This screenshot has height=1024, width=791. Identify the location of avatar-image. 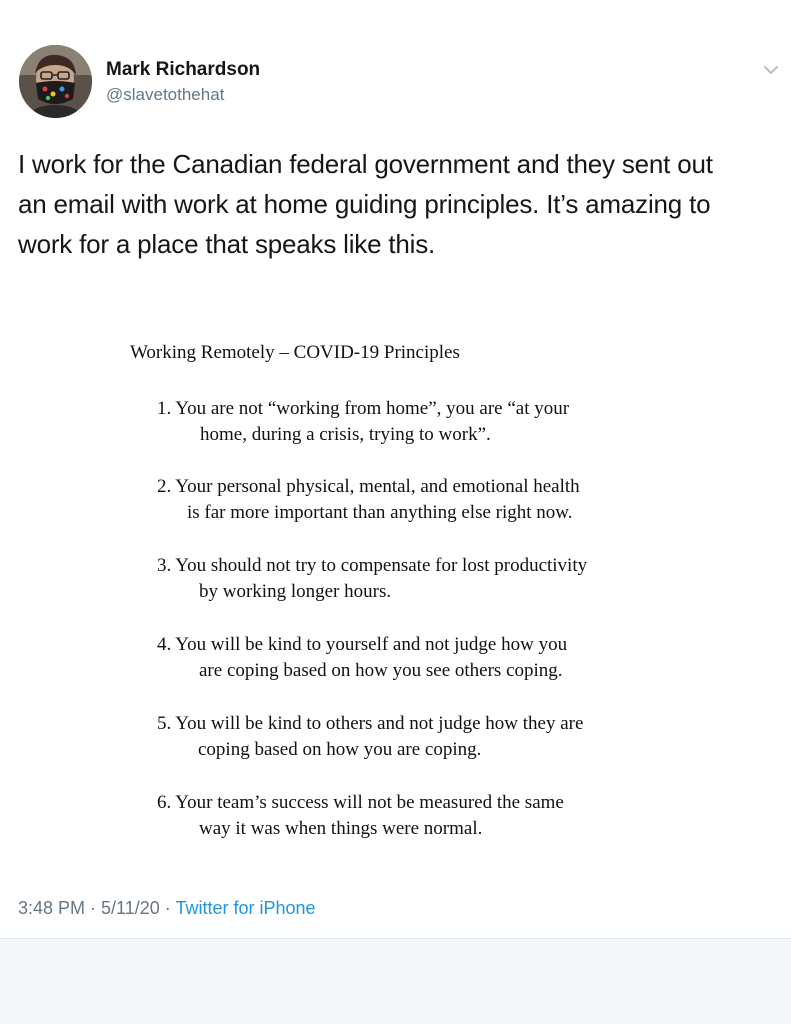
(55, 81).